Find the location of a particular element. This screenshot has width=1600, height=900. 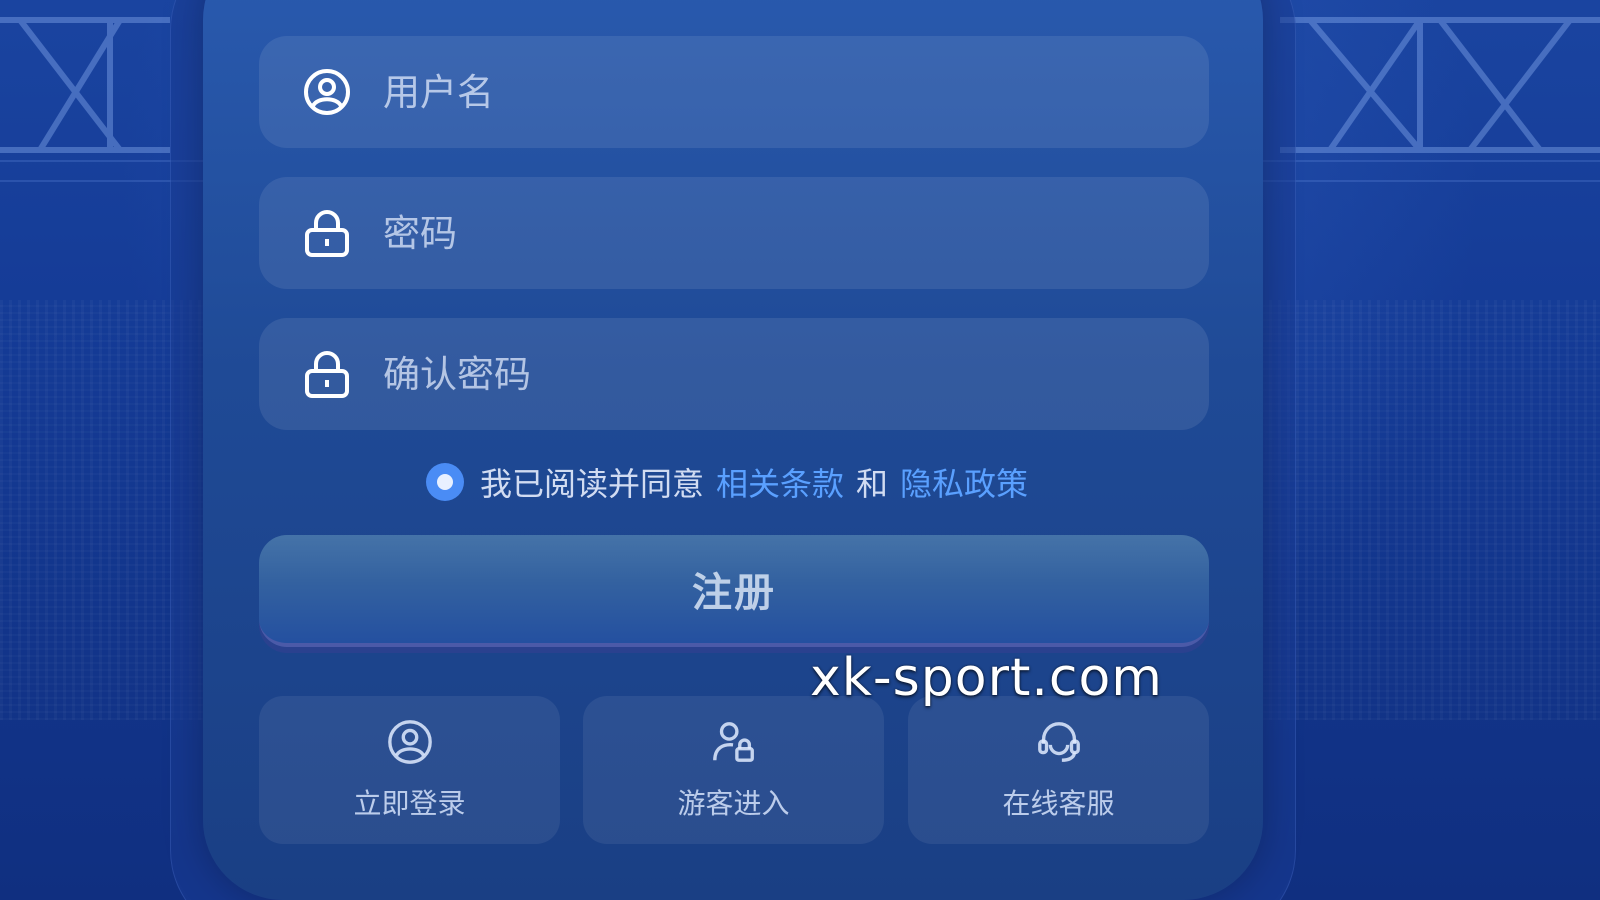

watermark-text: xk-sport.com is located at coordinates (986, 678).